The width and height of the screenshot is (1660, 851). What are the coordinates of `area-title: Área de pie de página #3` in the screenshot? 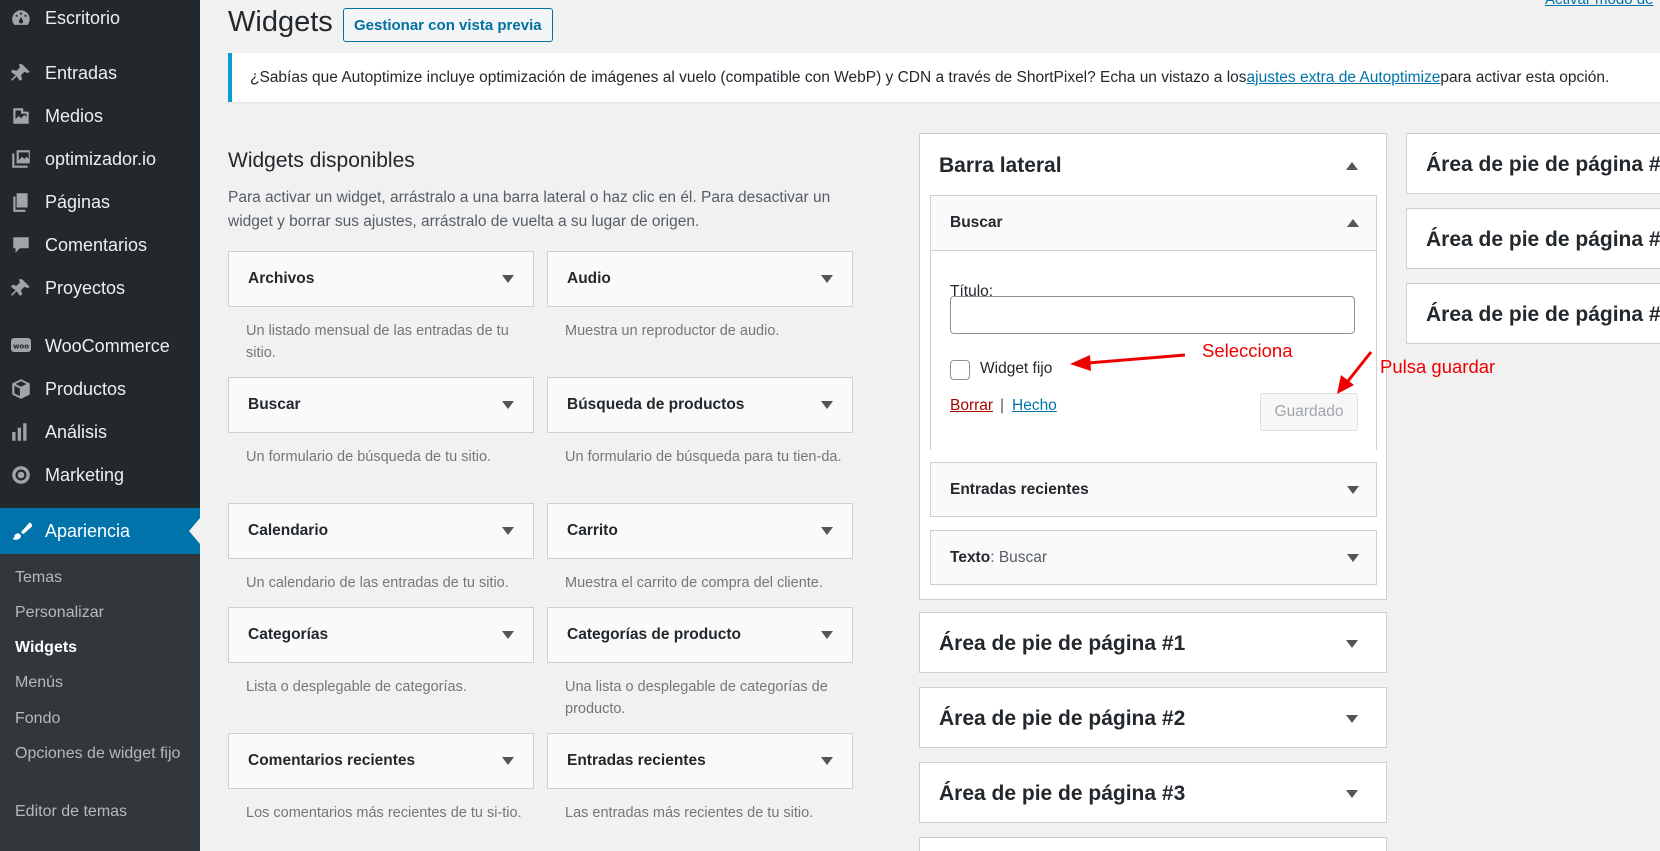 It's located at (1062, 793).